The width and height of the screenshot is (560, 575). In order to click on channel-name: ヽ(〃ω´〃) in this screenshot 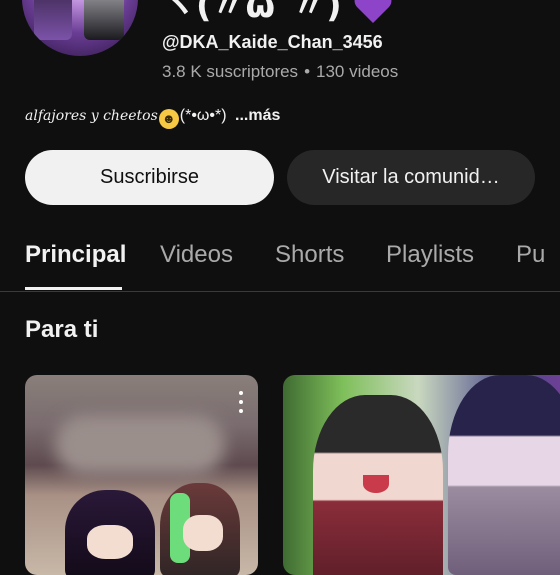, I will do `click(277, 13)`.